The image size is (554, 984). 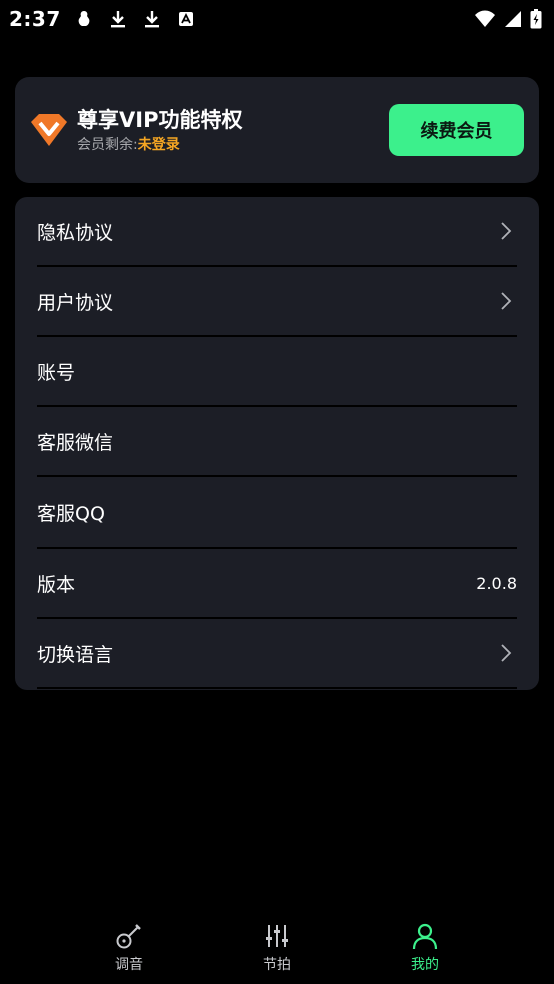 What do you see at coordinates (56, 372) in the screenshot?
I see `menu-item-label: 账号` at bounding box center [56, 372].